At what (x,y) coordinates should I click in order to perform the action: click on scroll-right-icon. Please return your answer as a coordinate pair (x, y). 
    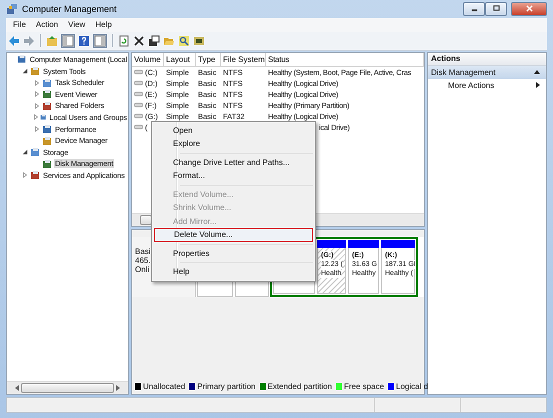
    Looking at the image, I should click on (118, 388).